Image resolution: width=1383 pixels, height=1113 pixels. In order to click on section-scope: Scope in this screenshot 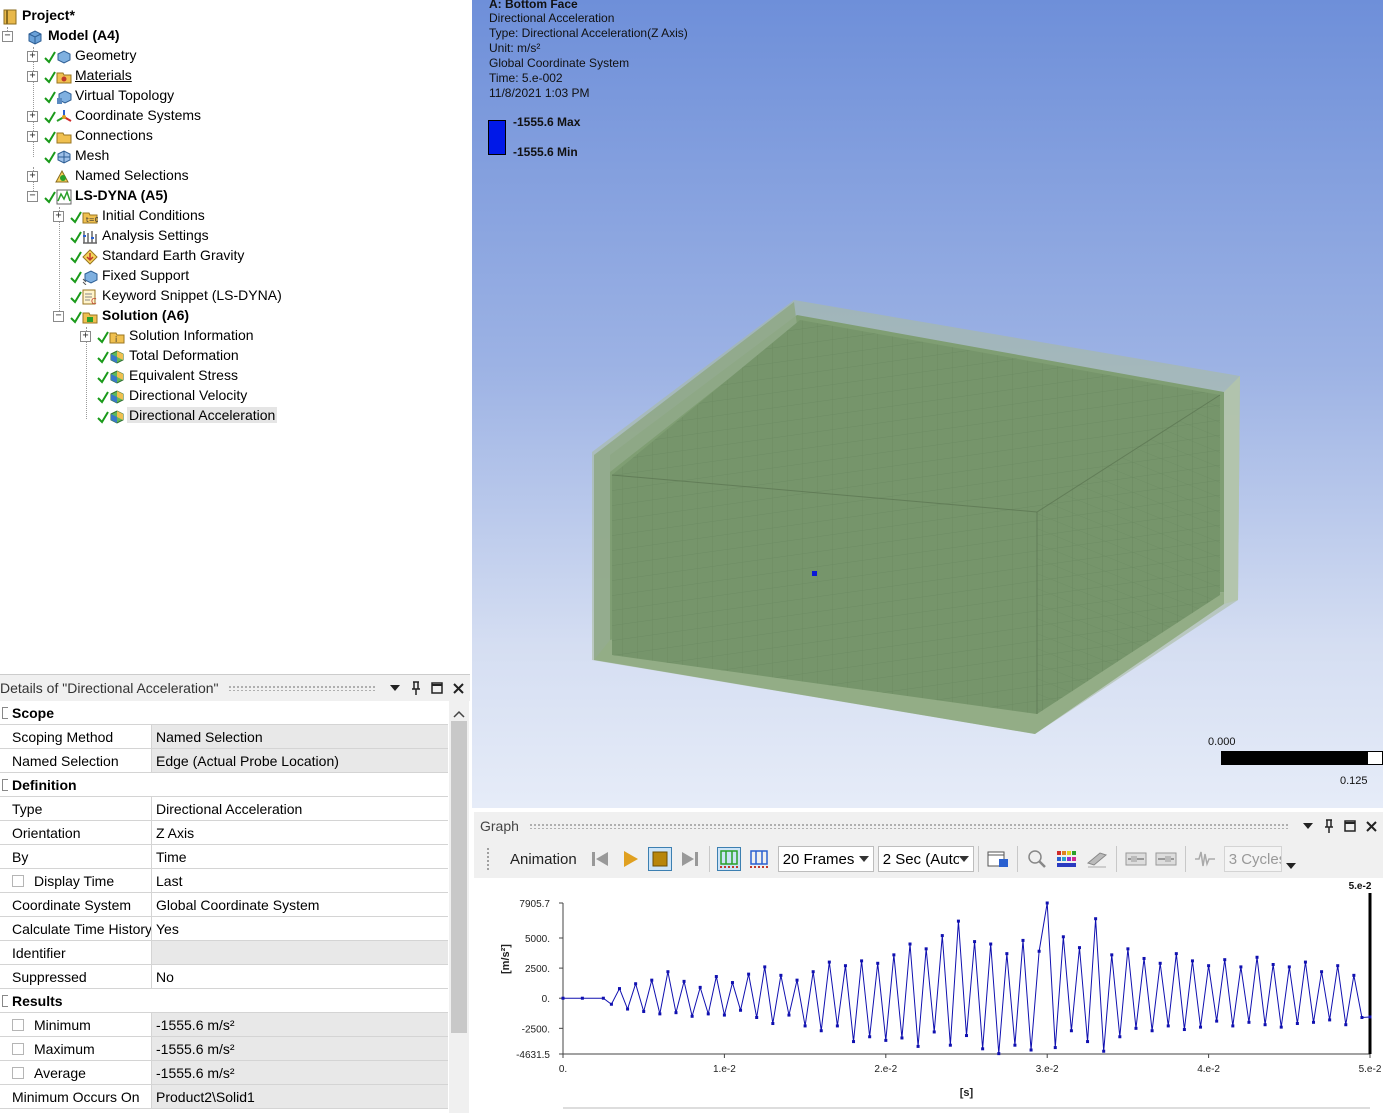, I will do `click(224, 713)`.